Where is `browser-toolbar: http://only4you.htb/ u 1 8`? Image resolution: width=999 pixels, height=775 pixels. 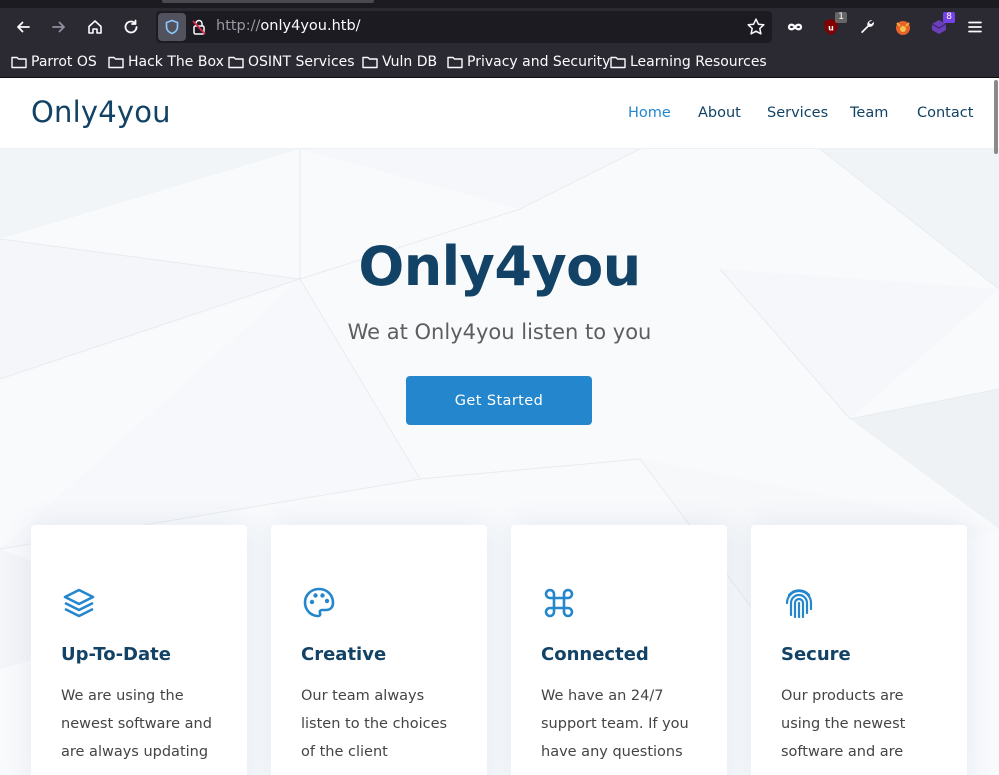 browser-toolbar: http://only4you.htb/ u 1 8 is located at coordinates (499, 27).